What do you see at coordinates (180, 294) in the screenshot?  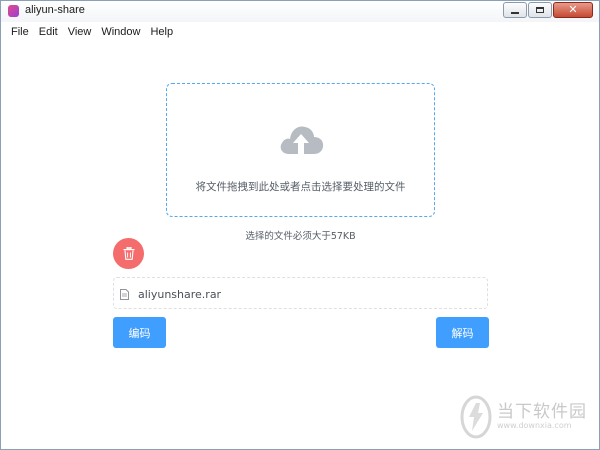 I see `file-name: aliyunshare.rar` at bounding box center [180, 294].